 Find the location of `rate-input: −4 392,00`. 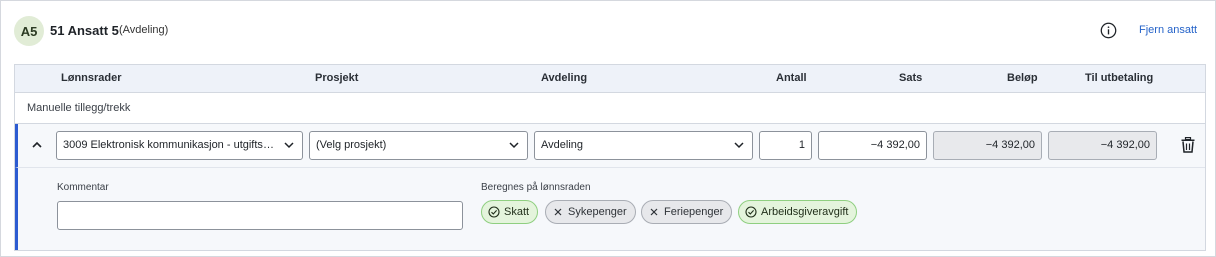

rate-input: −4 392,00 is located at coordinates (872, 145).